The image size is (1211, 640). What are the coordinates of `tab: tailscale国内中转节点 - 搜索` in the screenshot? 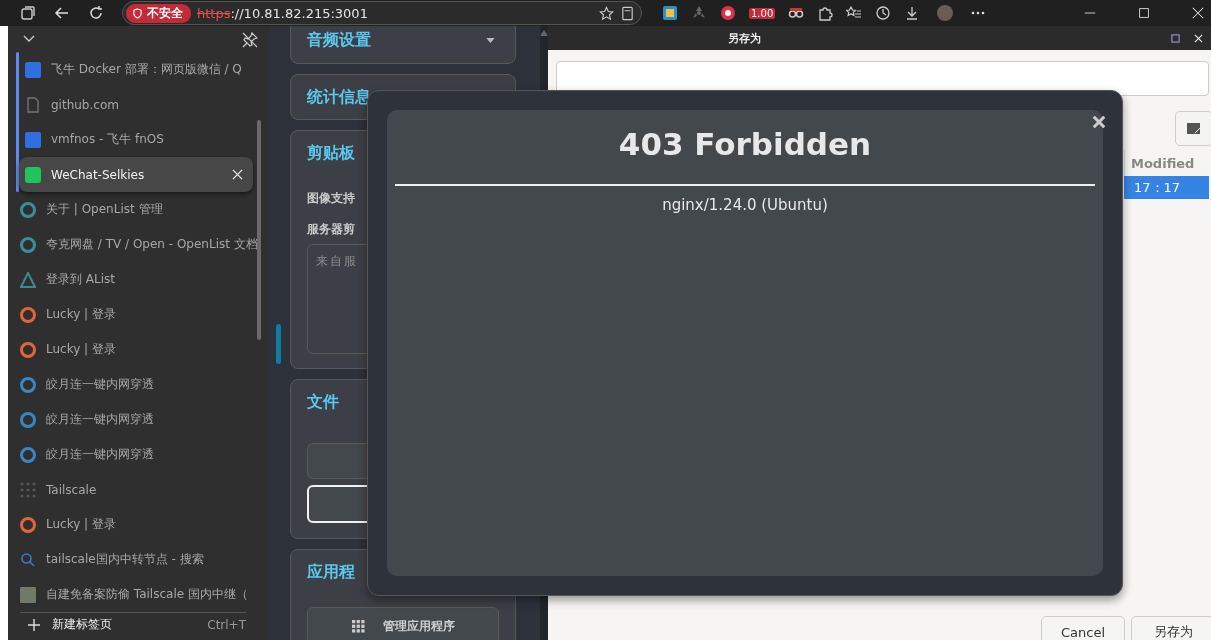 It's located at (130, 559).